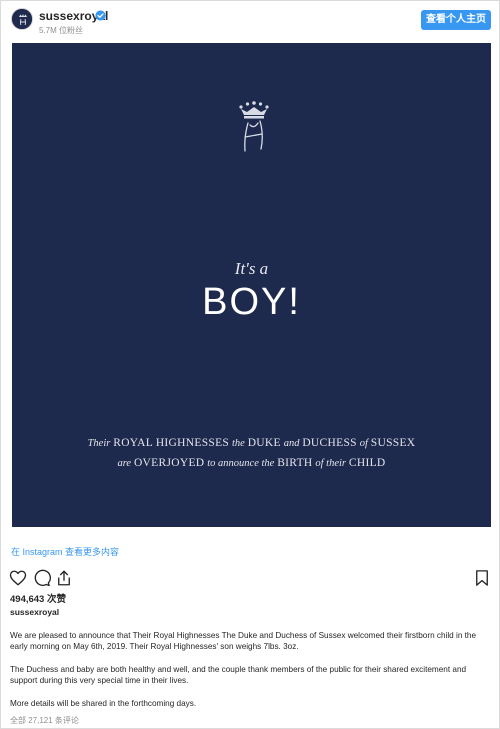 Image resolution: width=500 pixels, height=729 pixels. I want to click on announce-word: of their, so click(331, 463).